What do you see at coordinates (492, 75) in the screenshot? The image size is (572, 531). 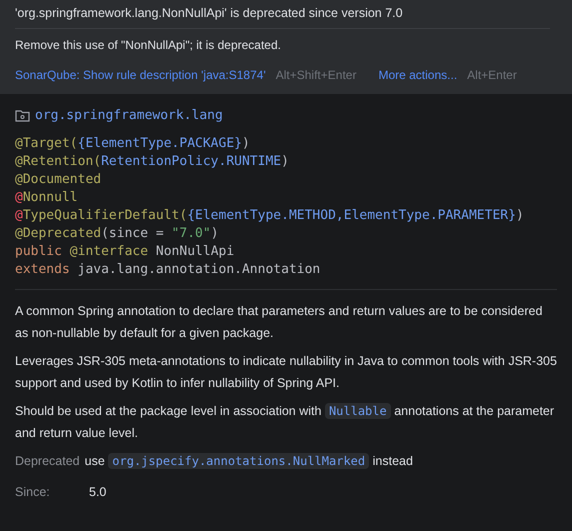 I see `shortcut-hint: Alt+Enter` at bounding box center [492, 75].